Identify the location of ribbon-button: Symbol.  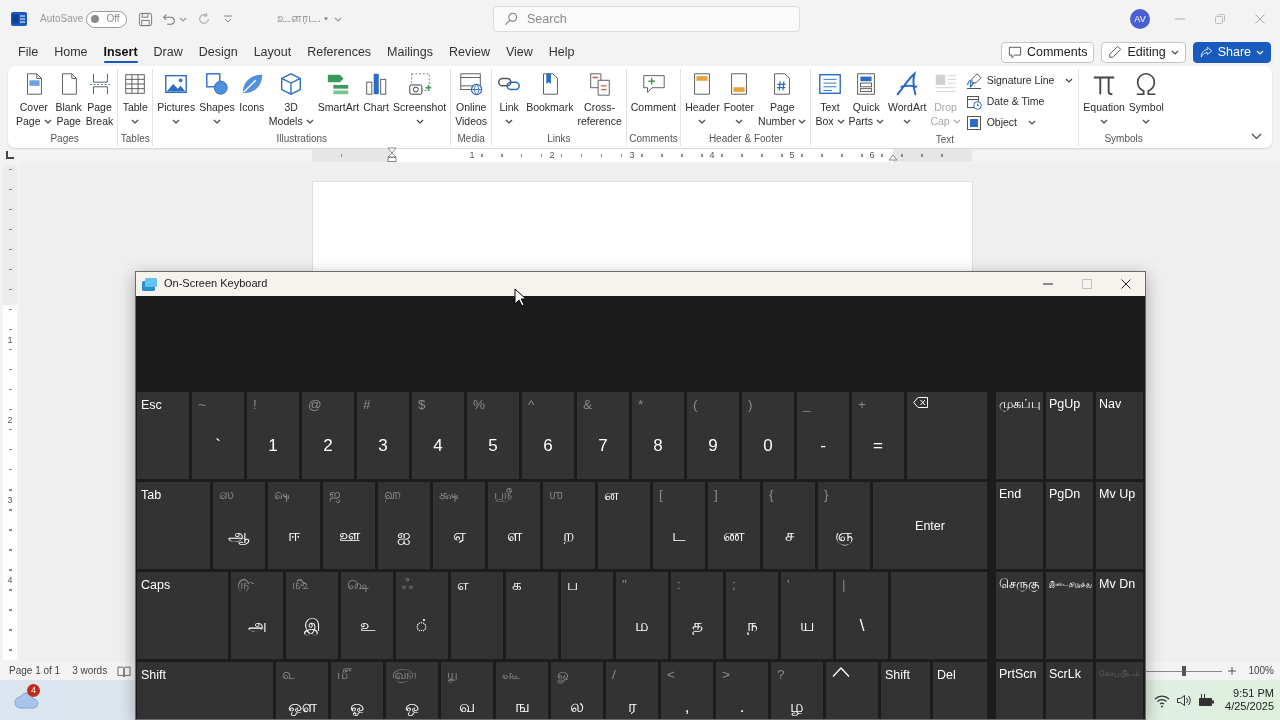
(1146, 98).